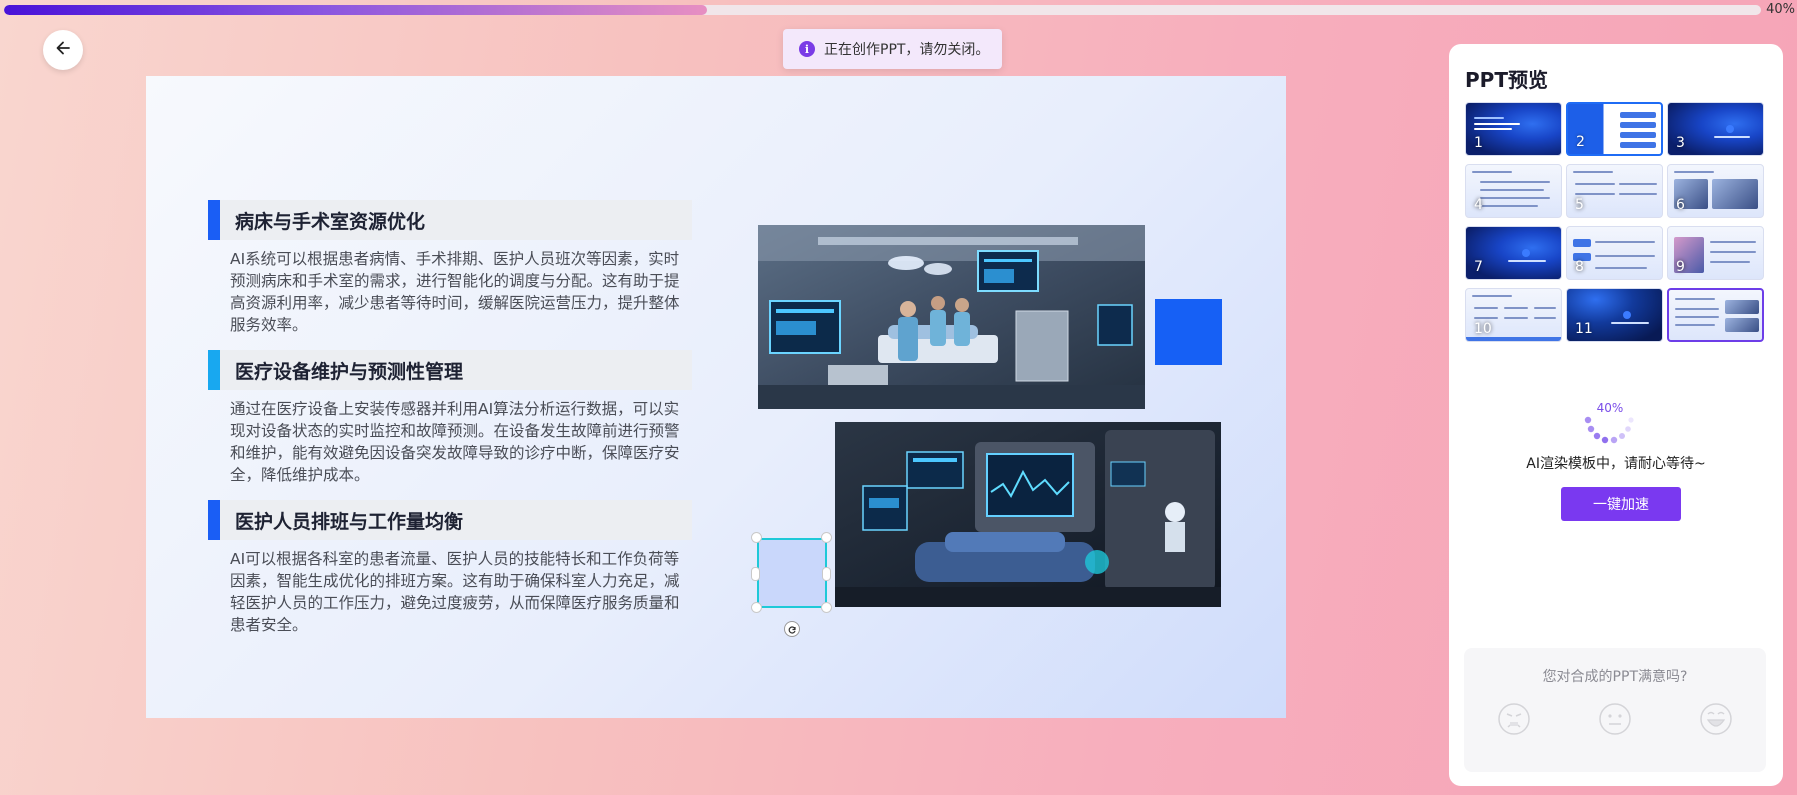 The image size is (1797, 795). I want to click on thumbnail-number: 7, so click(1478, 267).